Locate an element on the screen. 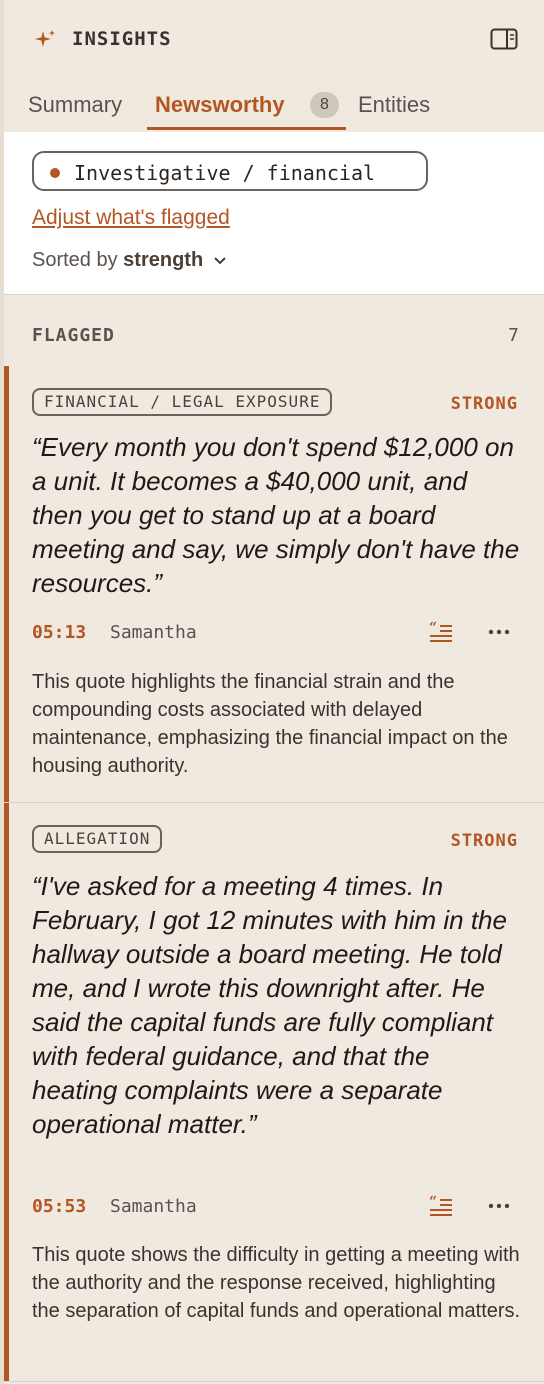 The height and width of the screenshot is (1384, 544). timestamp-link: 05:13 is located at coordinates (59, 632).